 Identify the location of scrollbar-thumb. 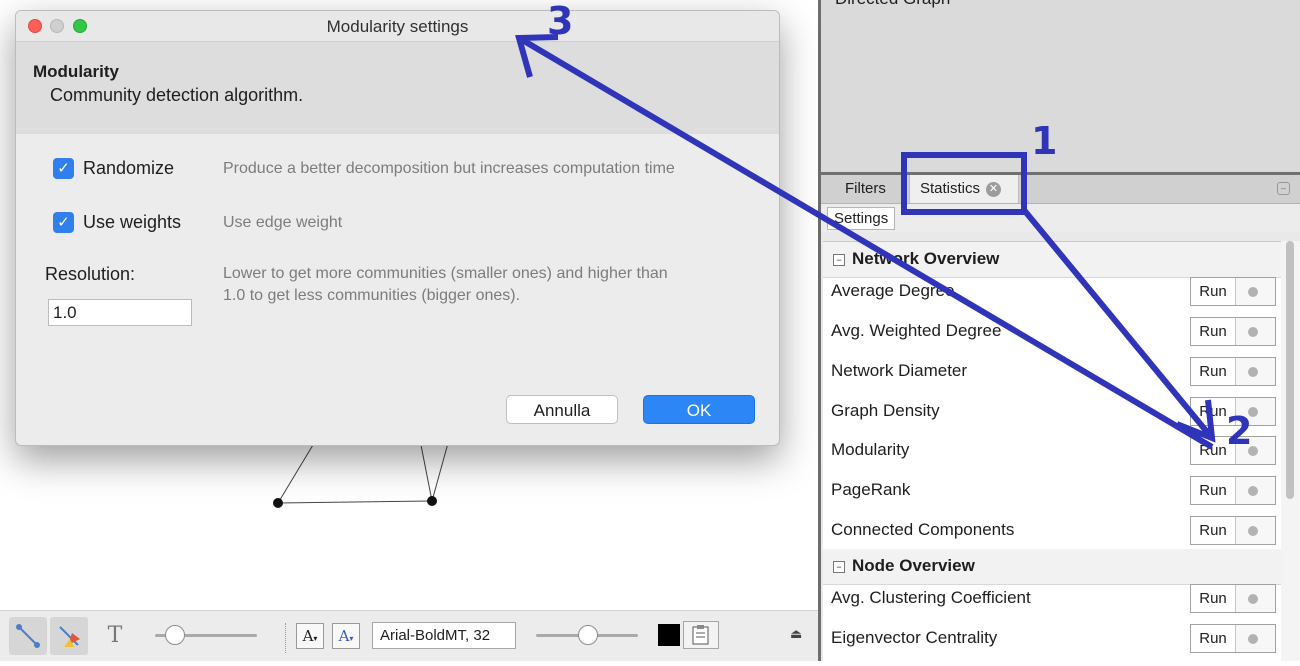
(1290, 370).